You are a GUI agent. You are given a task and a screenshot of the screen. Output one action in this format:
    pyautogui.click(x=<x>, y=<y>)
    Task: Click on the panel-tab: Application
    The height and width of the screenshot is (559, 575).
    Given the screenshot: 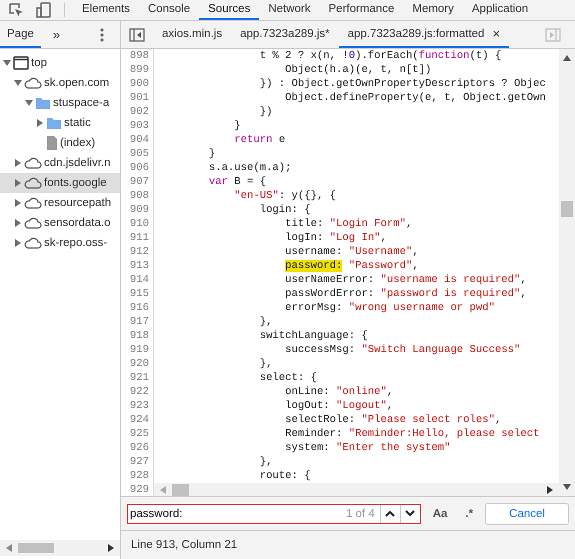 What is the action you would take?
    pyautogui.click(x=500, y=10)
    